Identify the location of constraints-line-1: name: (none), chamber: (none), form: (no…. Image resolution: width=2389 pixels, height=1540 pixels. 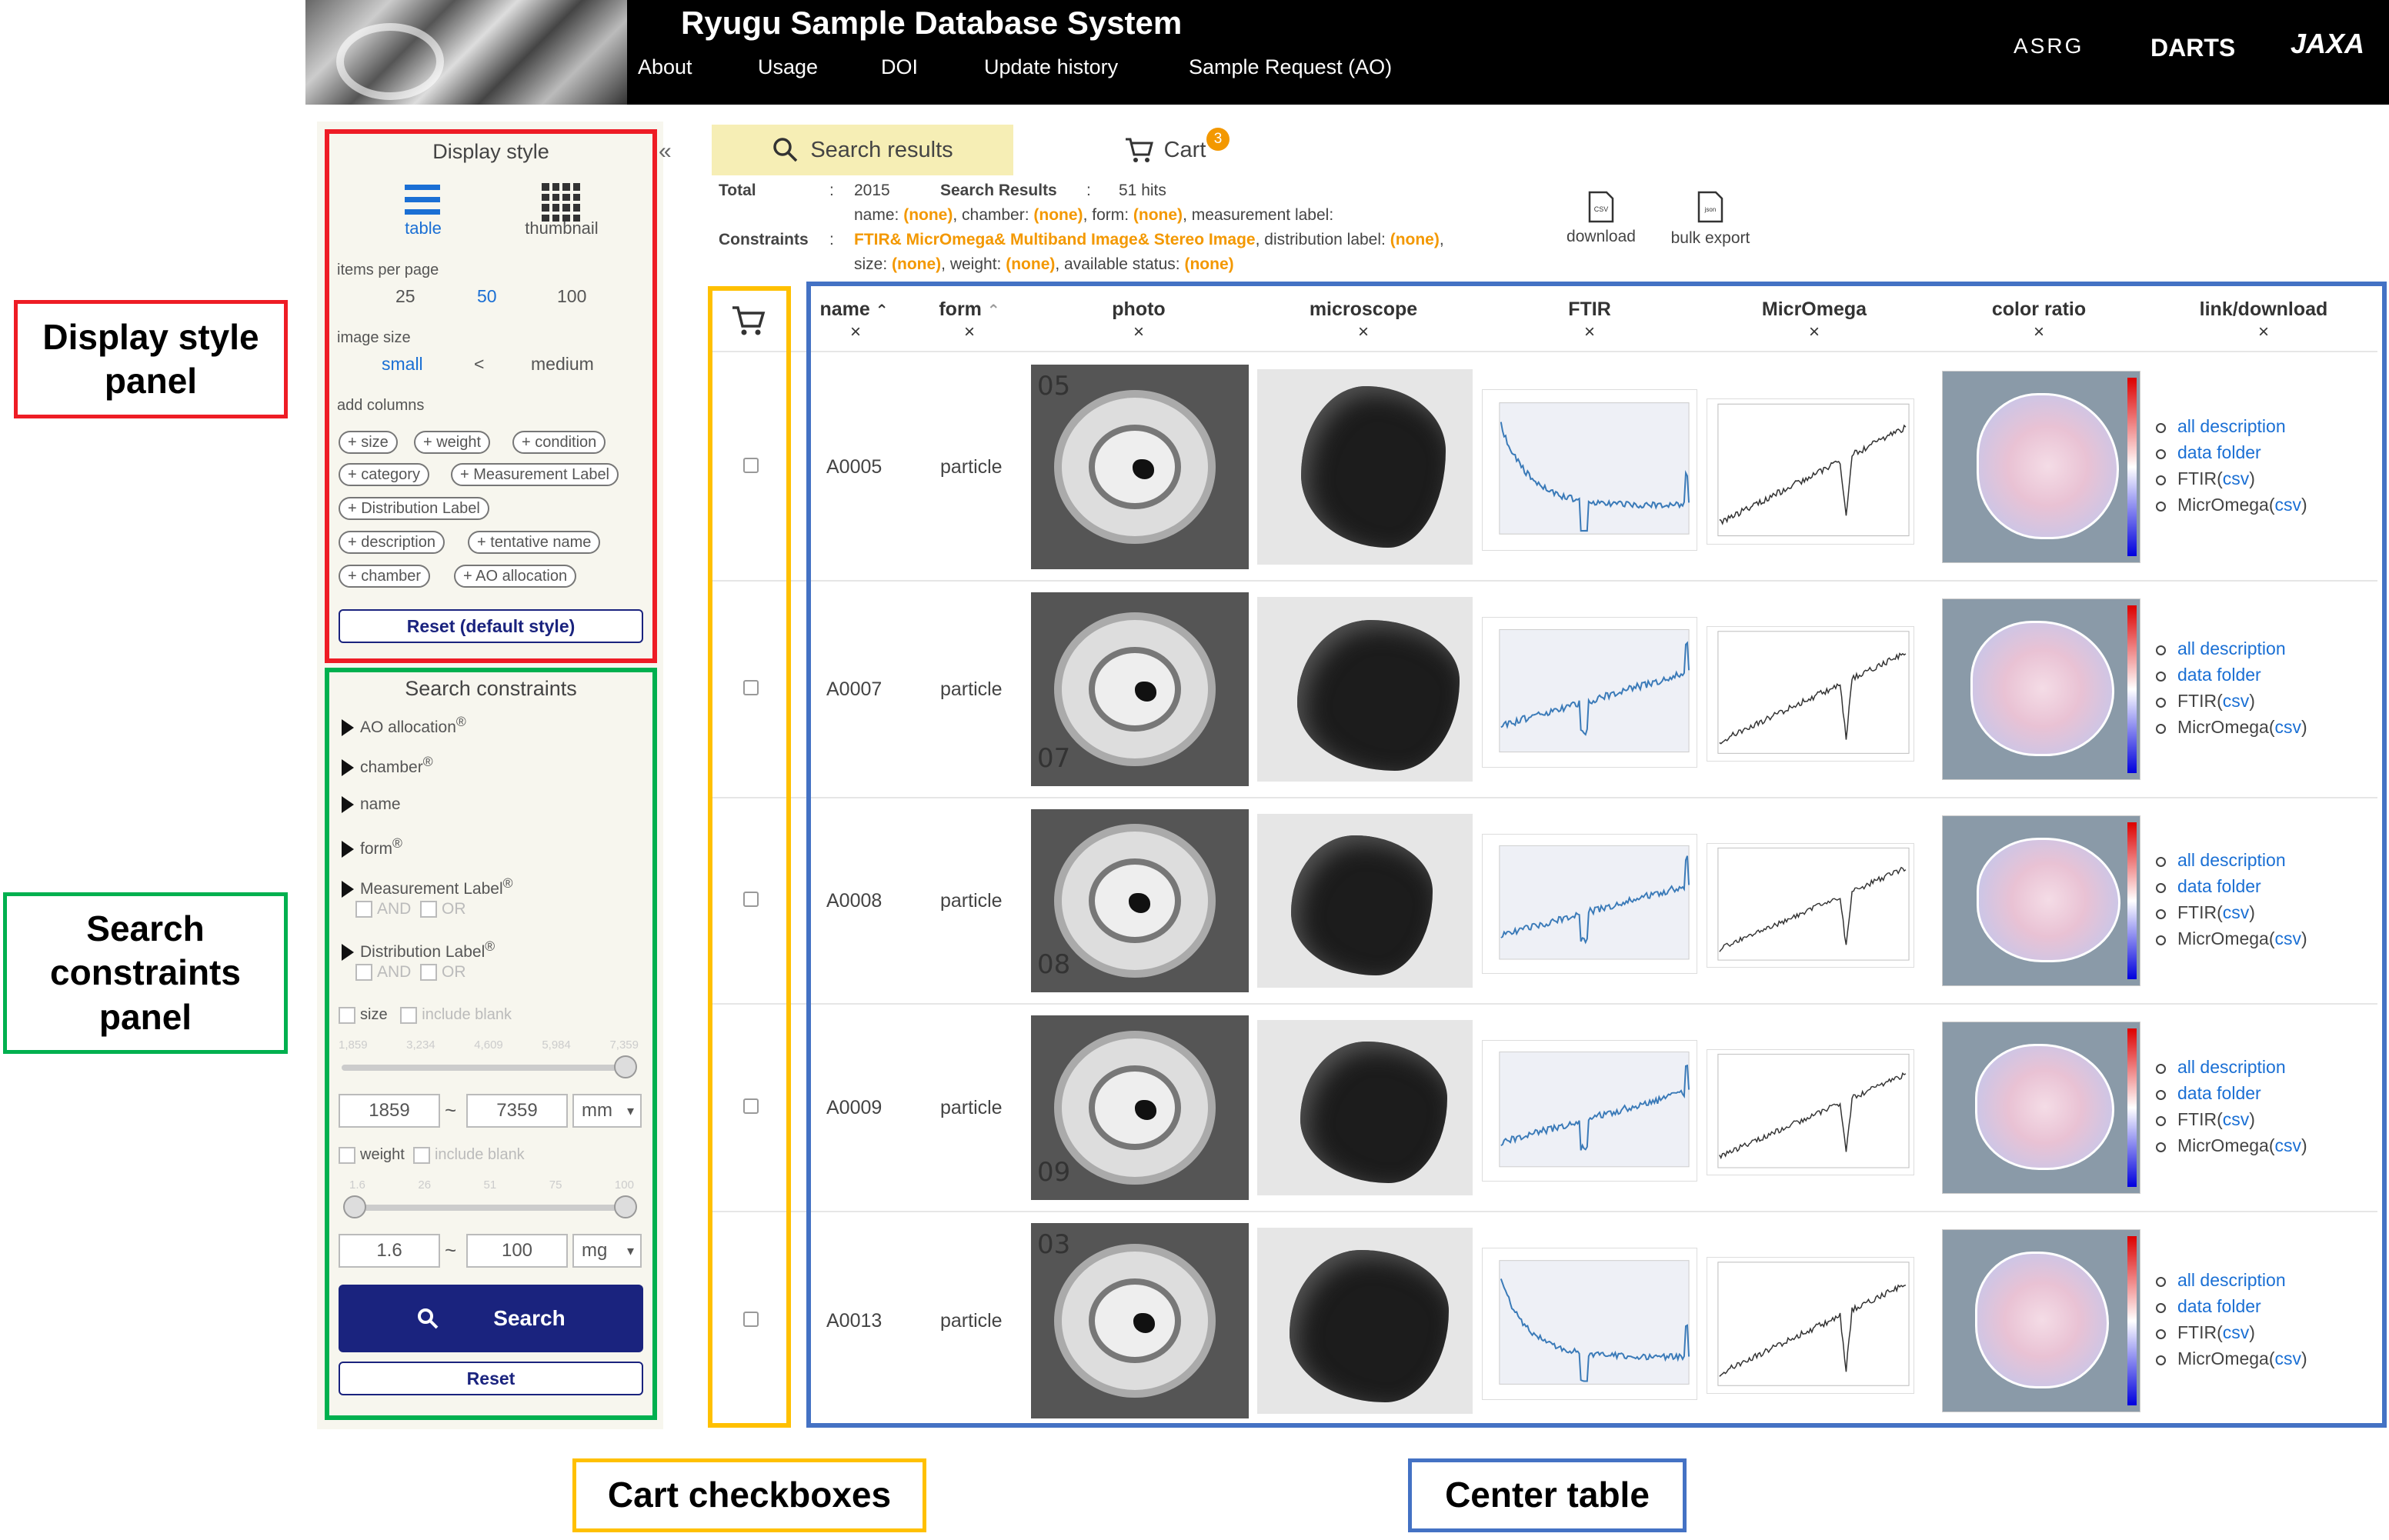
(1094, 215).